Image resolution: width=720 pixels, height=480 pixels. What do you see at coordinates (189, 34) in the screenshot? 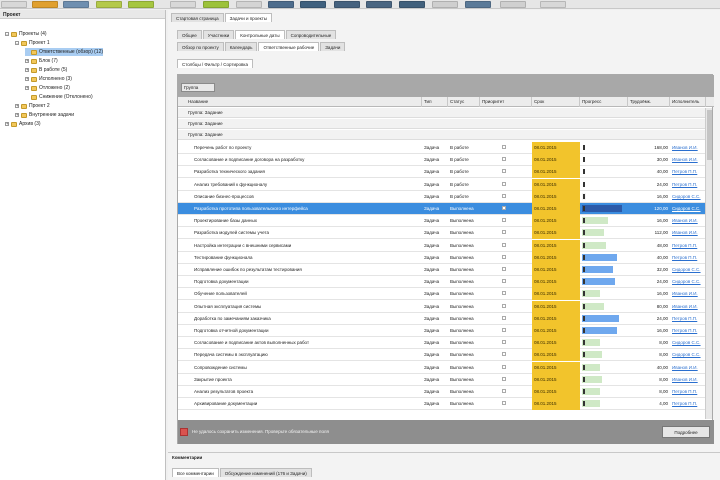
I see `tab-tabs_row2-0: Общее` at bounding box center [189, 34].